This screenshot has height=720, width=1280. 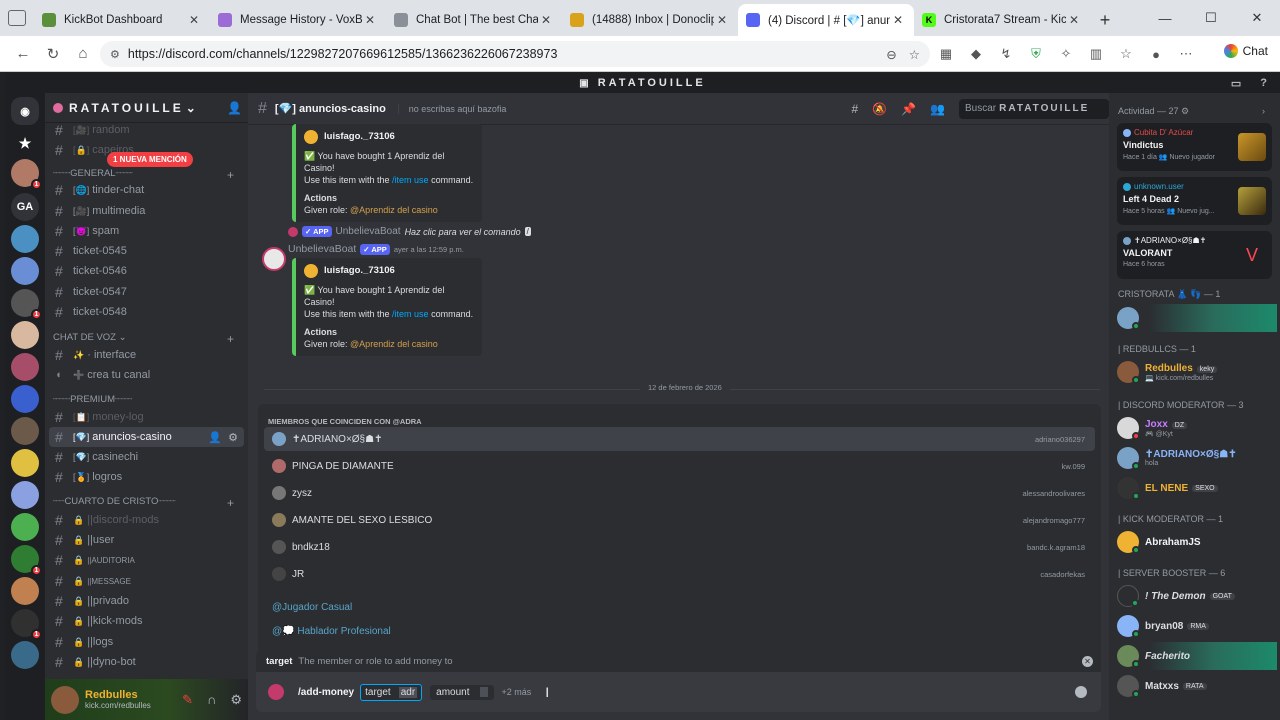 I want to click on voice-channel-item: # ✨ · interface, so click(x=146, y=355).